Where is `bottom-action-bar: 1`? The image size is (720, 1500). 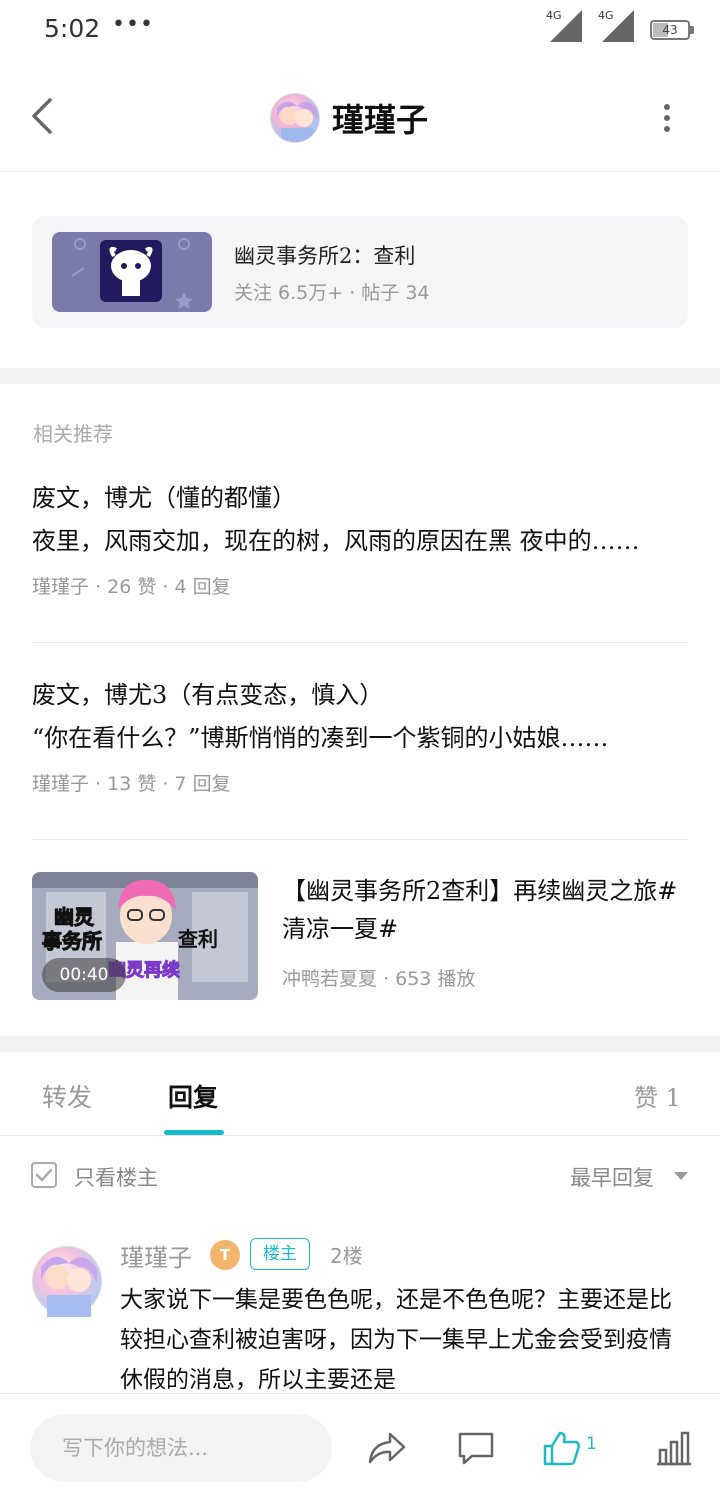 bottom-action-bar: 1 is located at coordinates (360, 1446).